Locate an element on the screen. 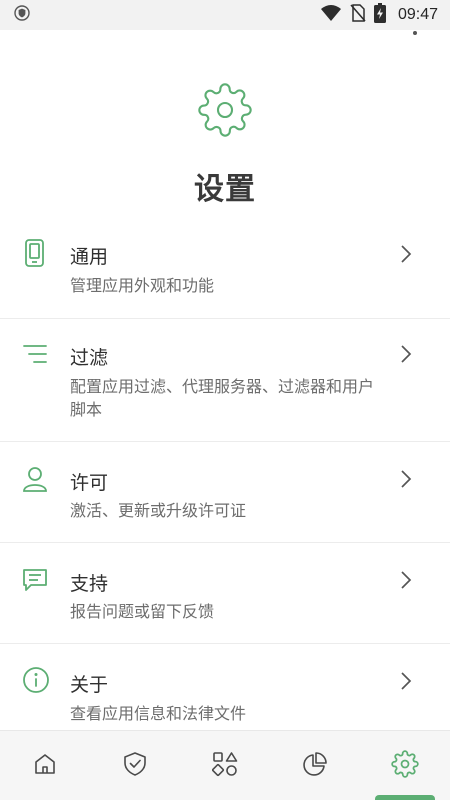 The image size is (450, 800). wifi-icon is located at coordinates (331, 15).